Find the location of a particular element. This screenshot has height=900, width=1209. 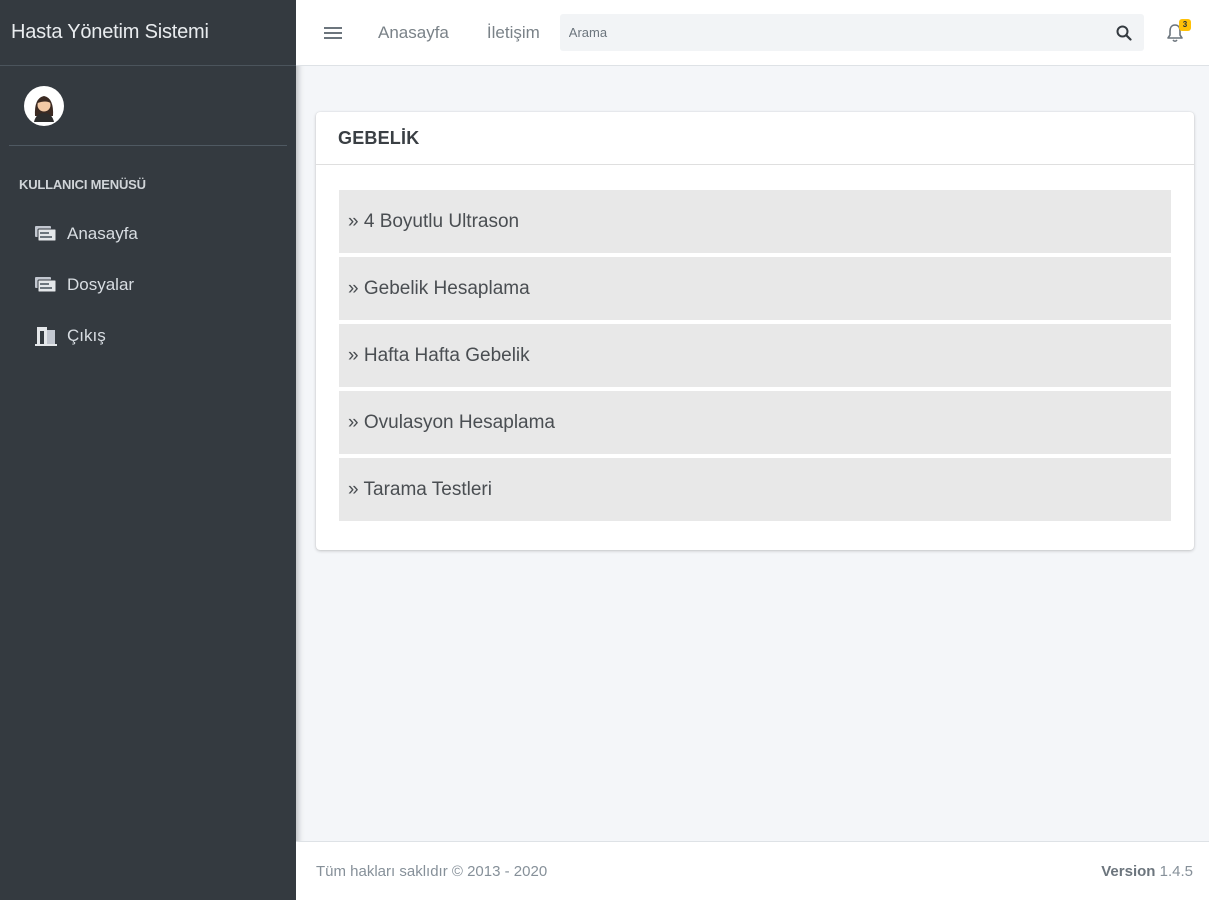

user-panel is located at coordinates (148, 106).